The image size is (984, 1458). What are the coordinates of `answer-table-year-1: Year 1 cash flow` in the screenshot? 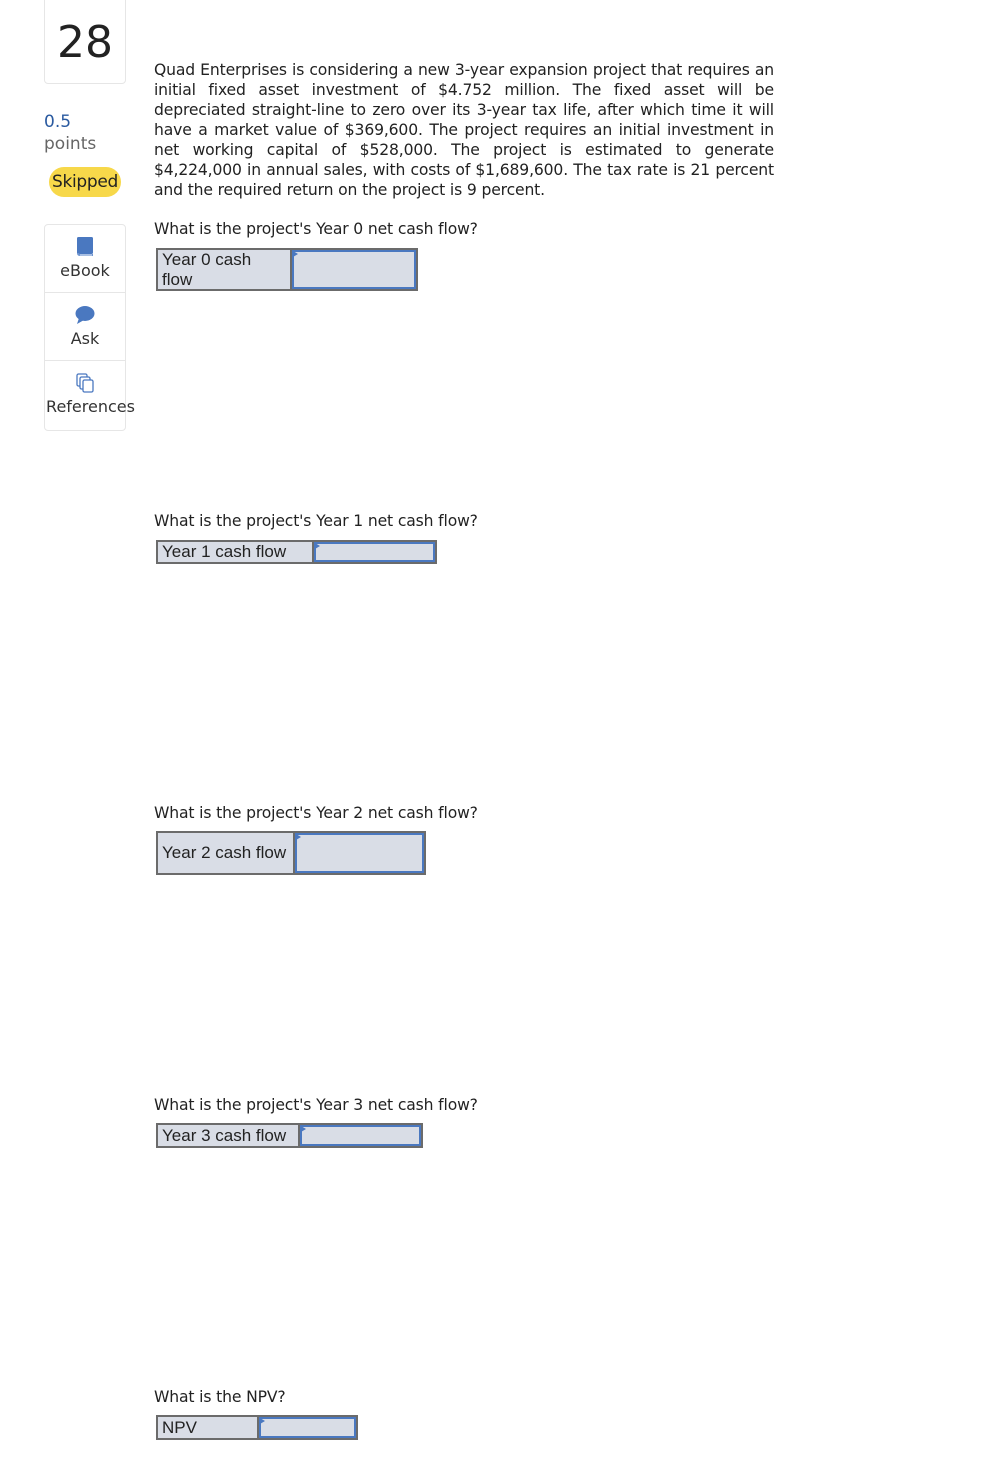 It's located at (296, 552).